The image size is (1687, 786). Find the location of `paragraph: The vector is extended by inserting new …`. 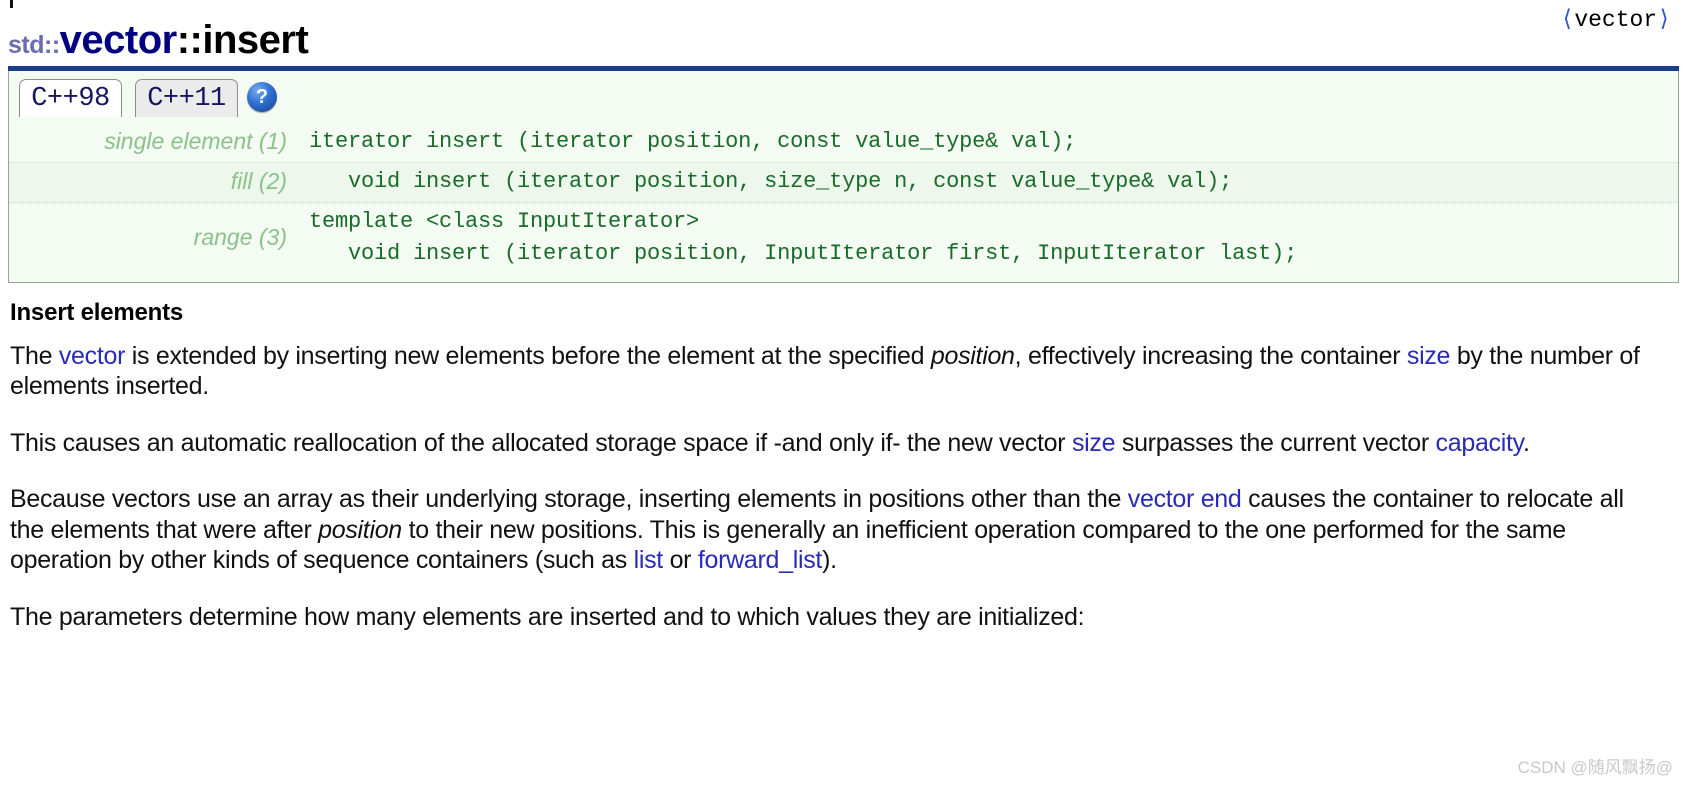

paragraph: The vector is extended by inserting new … is located at coordinates (830, 371).